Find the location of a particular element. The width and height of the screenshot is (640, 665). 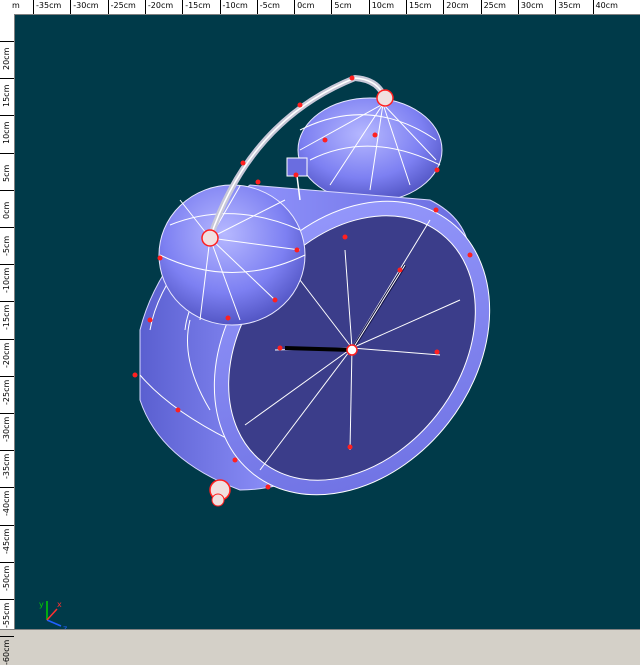

bell-finial-back is located at coordinates (385, 98).